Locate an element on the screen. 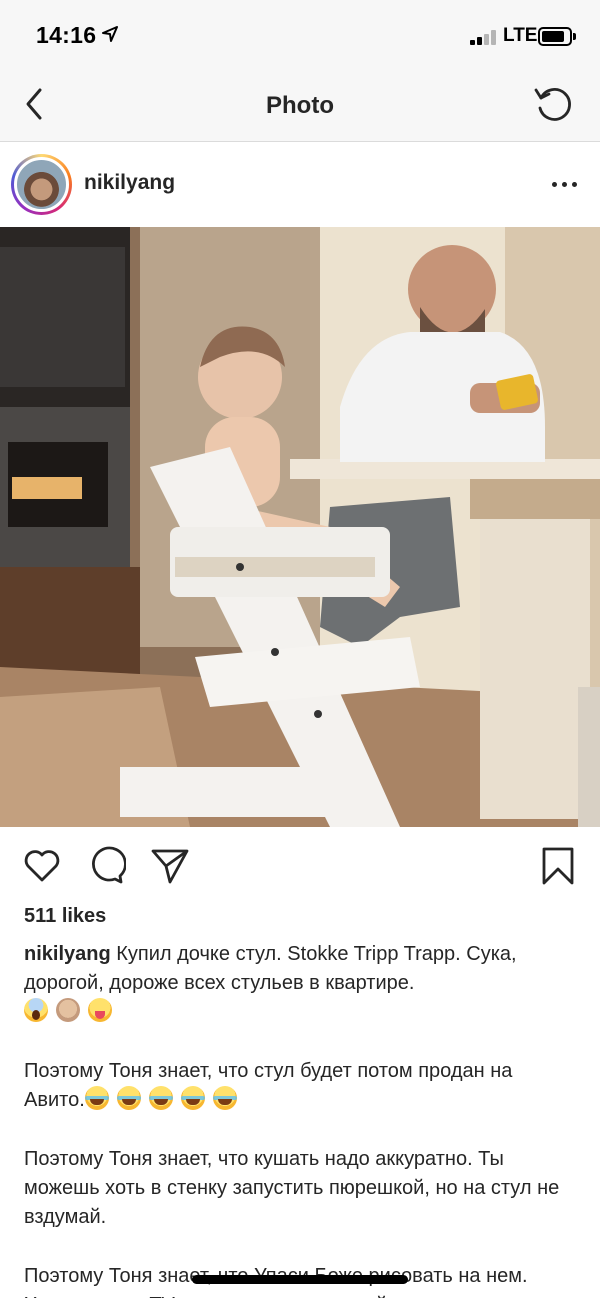  post-header: nikilyang is located at coordinates (300, 184).